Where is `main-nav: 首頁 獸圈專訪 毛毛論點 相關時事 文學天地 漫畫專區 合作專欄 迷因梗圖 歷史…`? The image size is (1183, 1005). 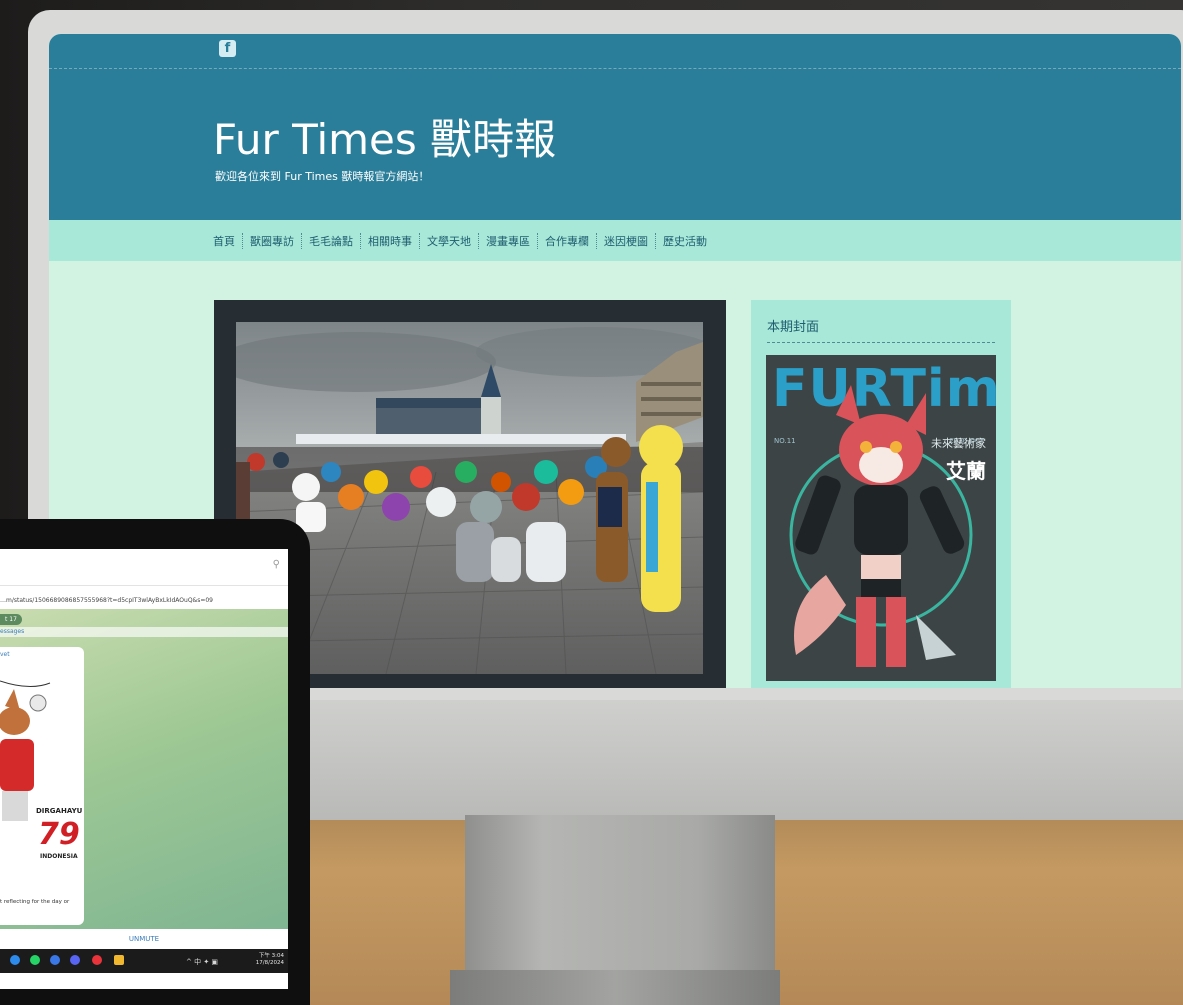 main-nav: 首頁 獸圈專訪 毛毛論點 相關時事 文學天地 漫畫專區 合作專欄 迷因梗圖 歷史… is located at coordinates (615, 240).